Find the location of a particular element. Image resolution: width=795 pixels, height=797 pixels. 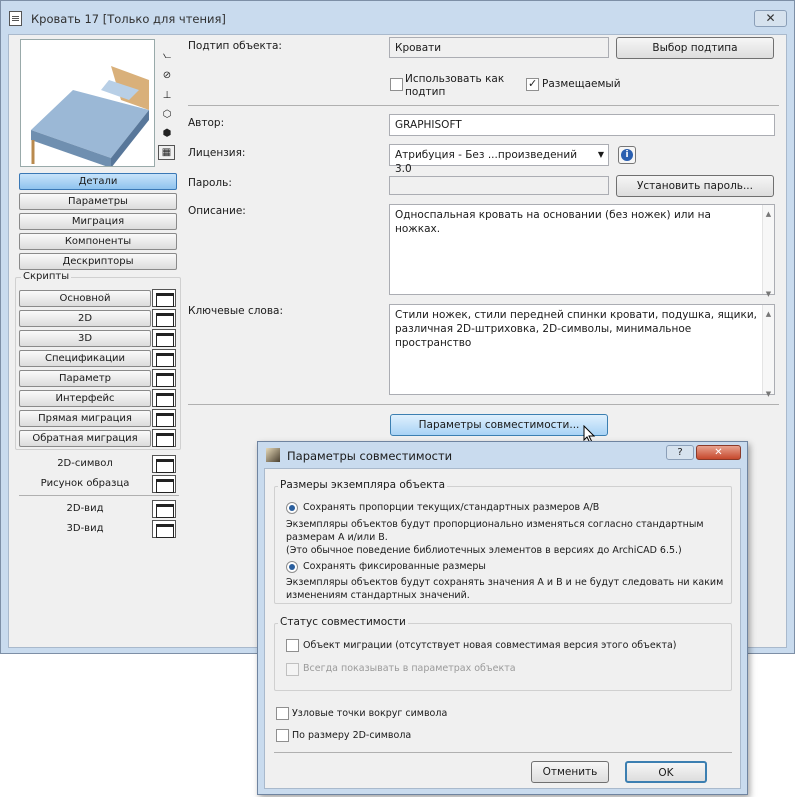

script-back-migration-button: Обратная миграция is located at coordinates (85, 438).